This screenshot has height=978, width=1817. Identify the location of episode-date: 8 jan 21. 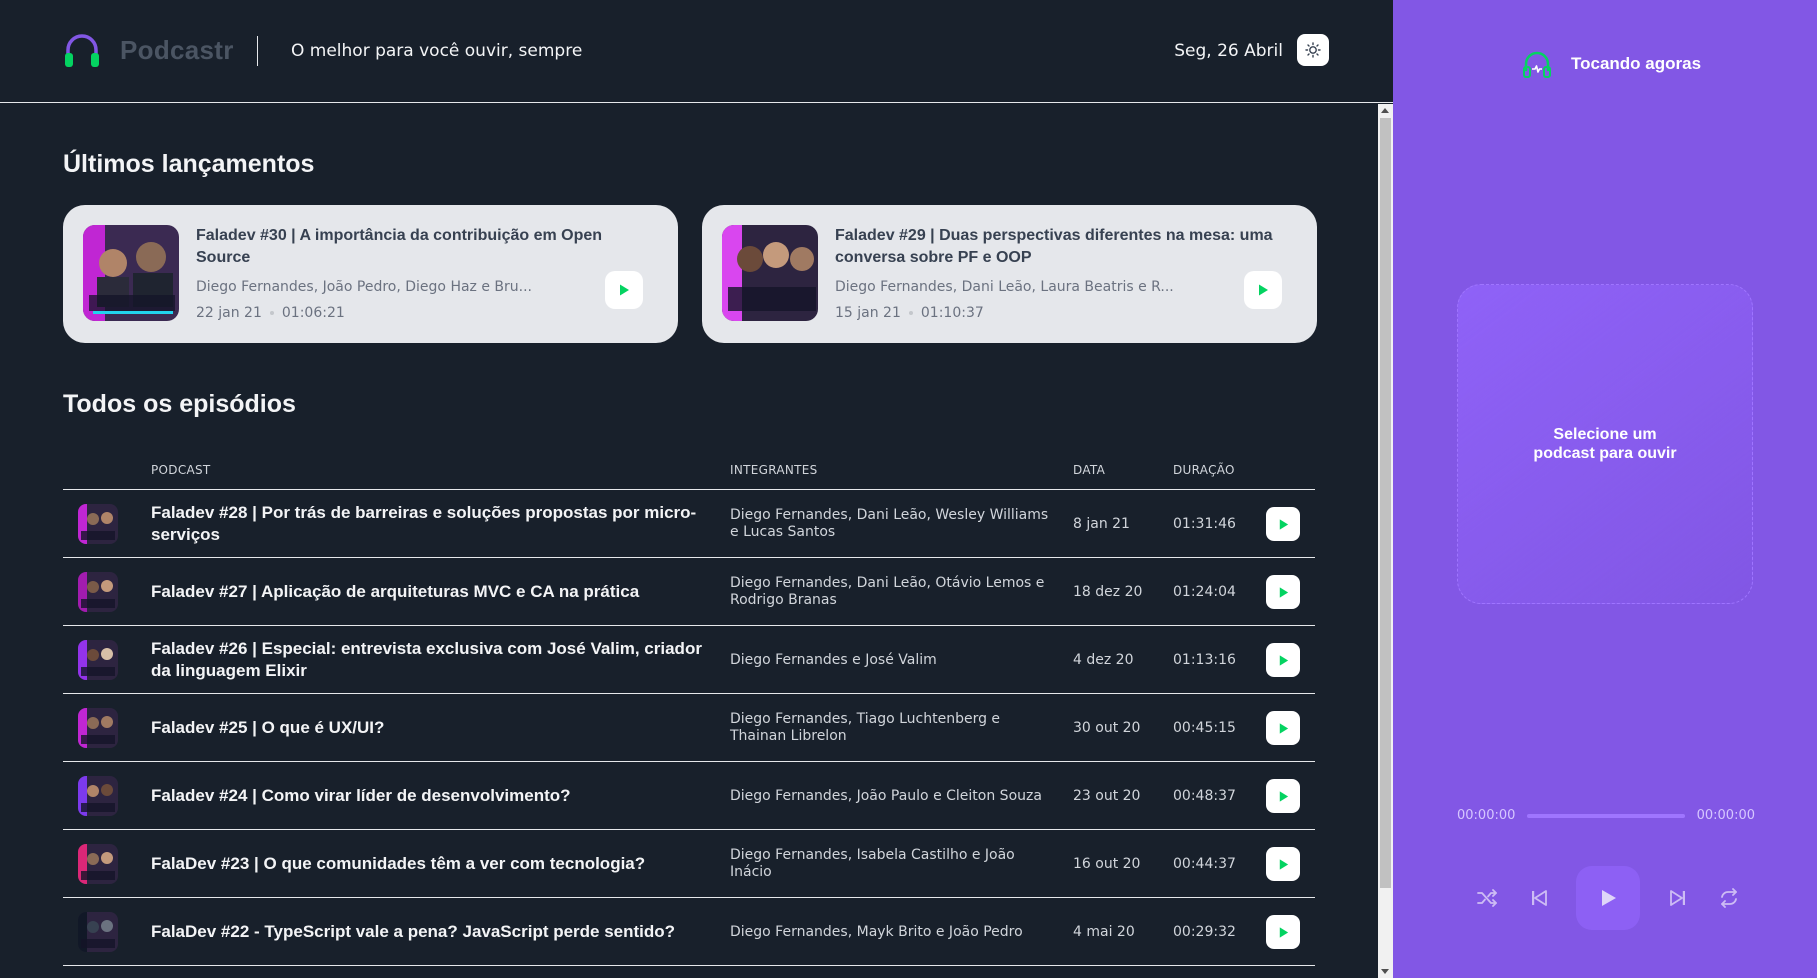
(1101, 524).